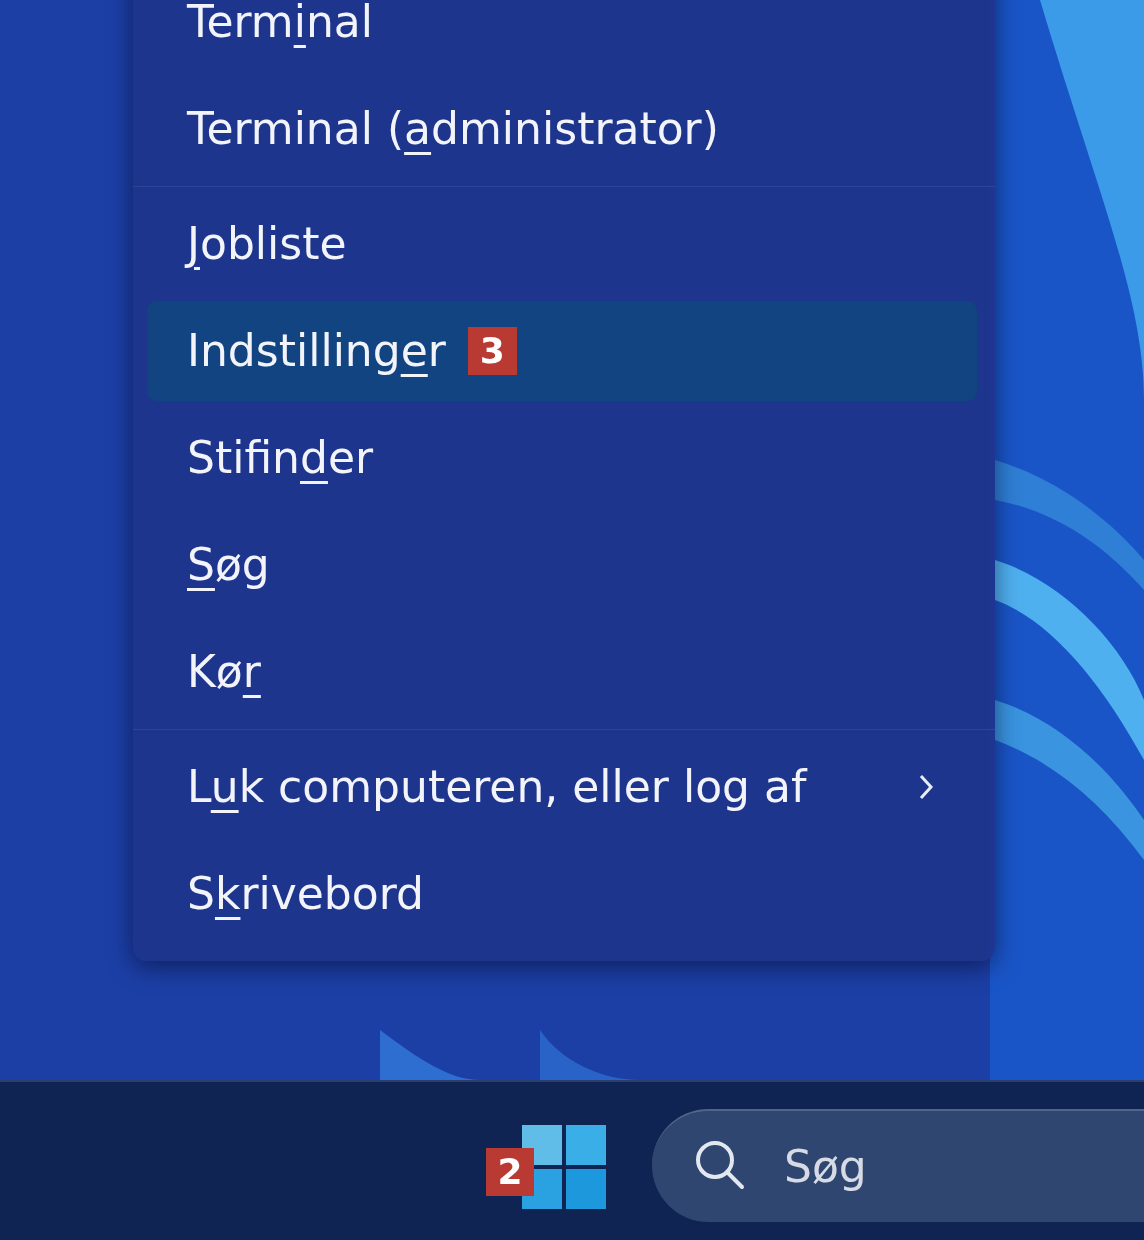  I want to click on menu-item: Kør, so click(562, 672).